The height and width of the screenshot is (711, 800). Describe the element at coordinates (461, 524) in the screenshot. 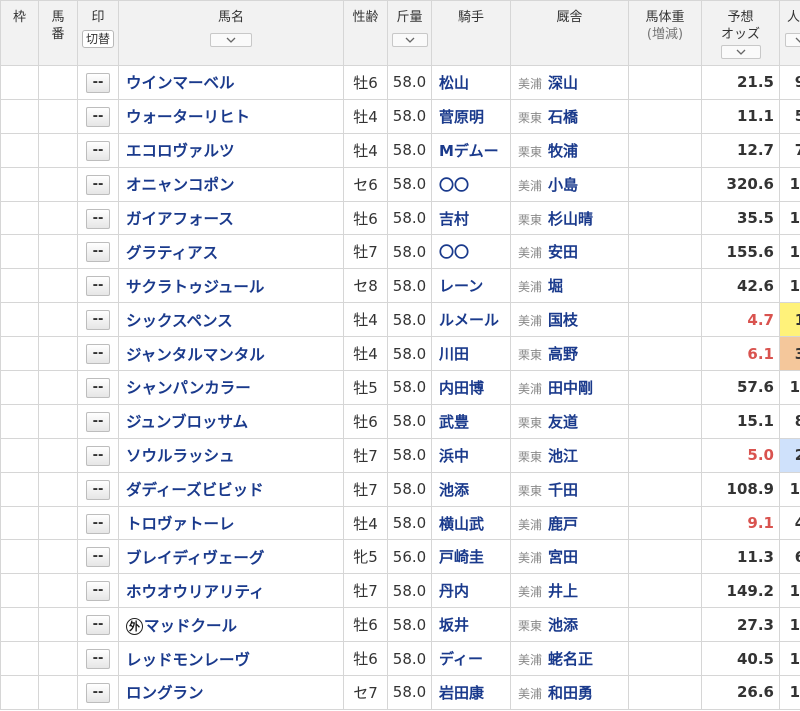

I see `jockey-link: 横山武` at that location.